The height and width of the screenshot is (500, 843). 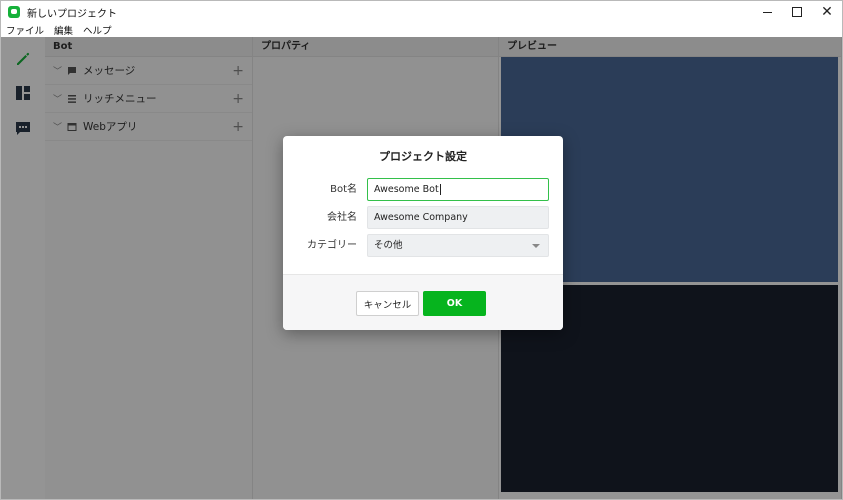 What do you see at coordinates (421, 12) in the screenshot?
I see `title-bar: 新しいプロジェクト ✕` at bounding box center [421, 12].